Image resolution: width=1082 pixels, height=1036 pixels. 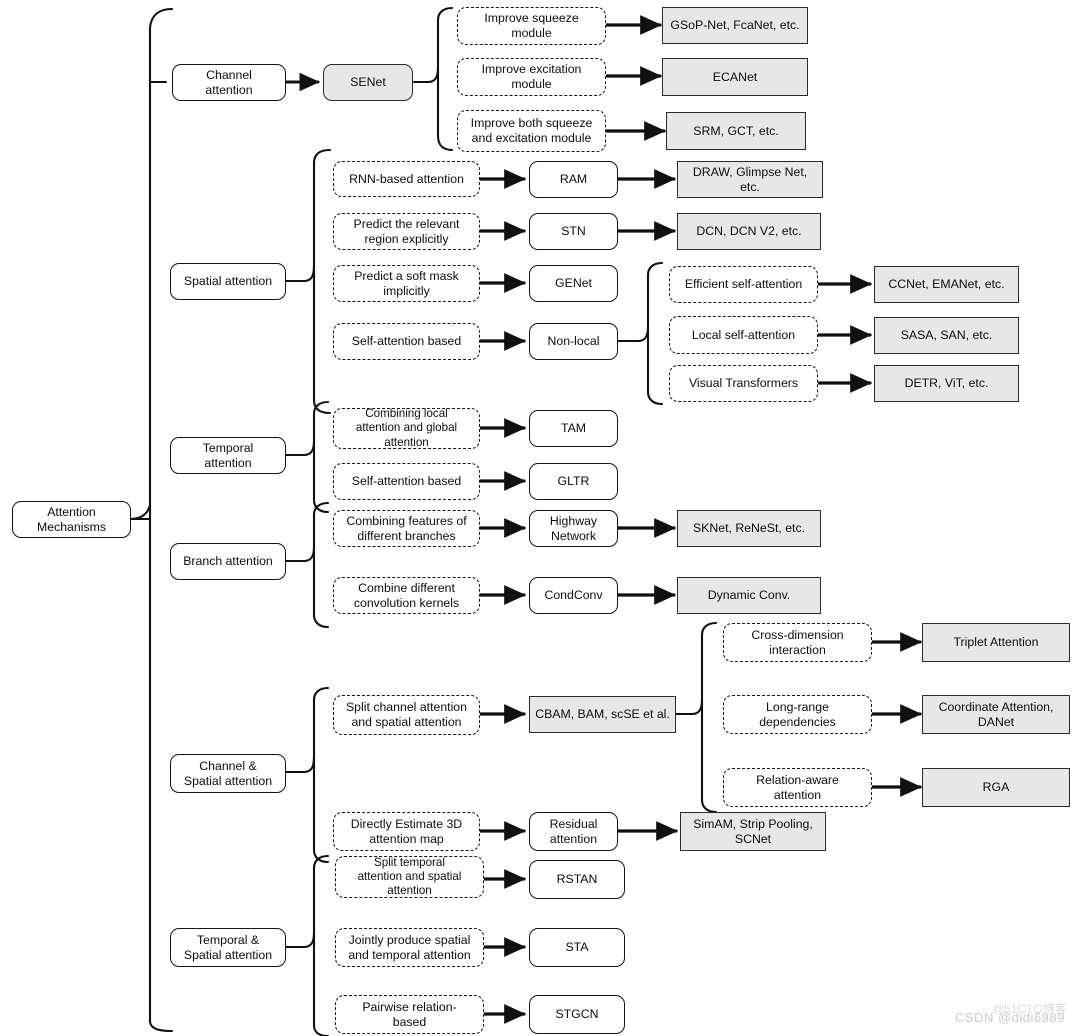 I want to click on strategy-label: Improve squeeze module, so click(x=531, y=25).